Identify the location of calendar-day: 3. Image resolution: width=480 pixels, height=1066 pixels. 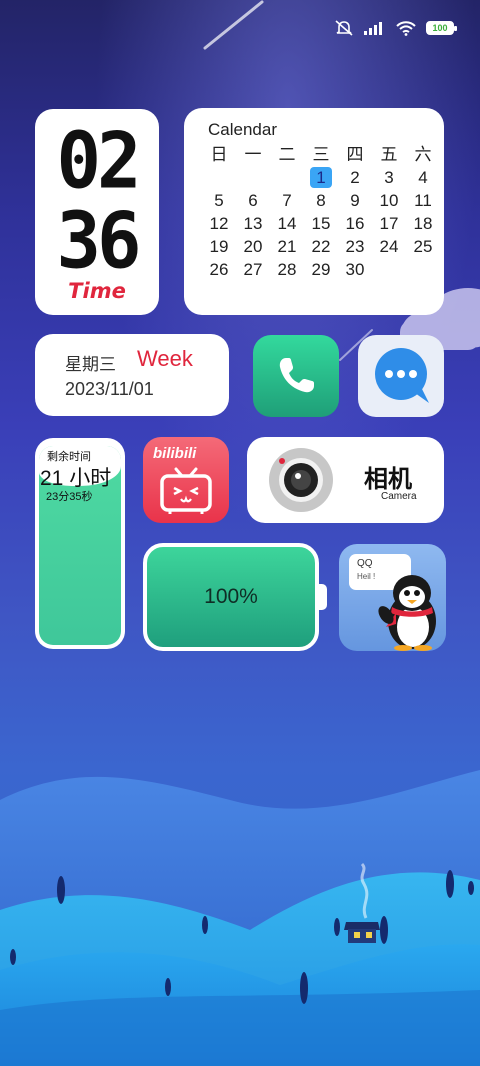
(389, 177).